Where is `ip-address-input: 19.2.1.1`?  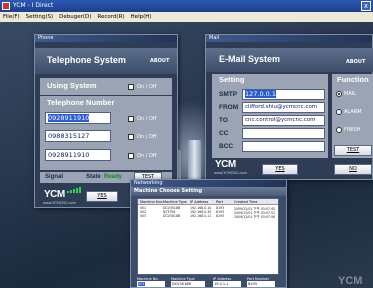
ip-address-input: 19.2.1.1 is located at coordinates (227, 284).